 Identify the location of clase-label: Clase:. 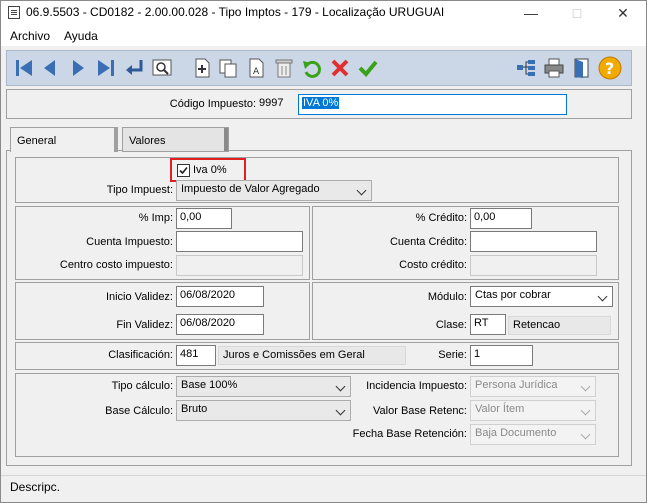
(451, 325).